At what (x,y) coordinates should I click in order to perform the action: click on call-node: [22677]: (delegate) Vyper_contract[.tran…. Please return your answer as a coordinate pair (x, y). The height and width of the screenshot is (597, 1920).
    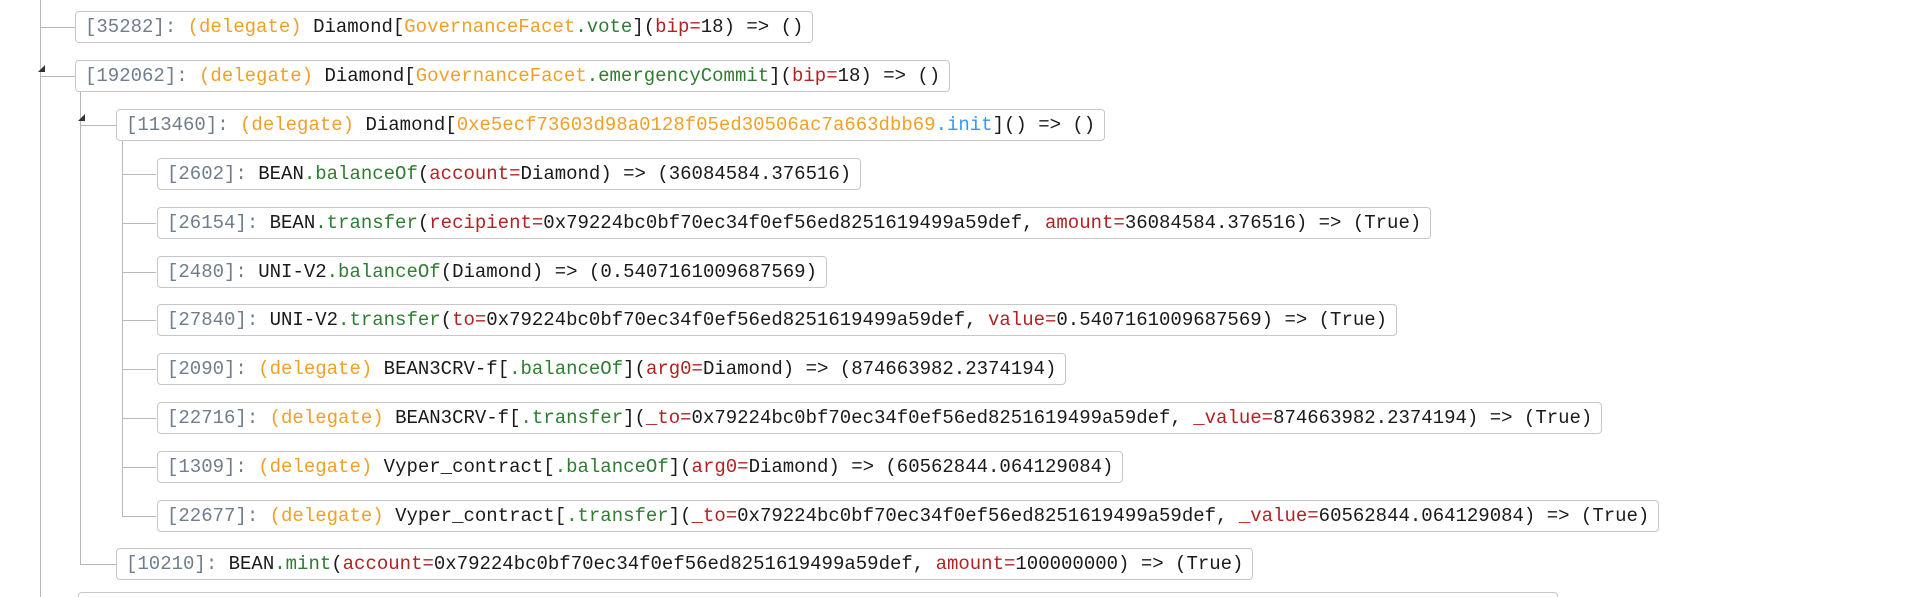
    Looking at the image, I should click on (908, 516).